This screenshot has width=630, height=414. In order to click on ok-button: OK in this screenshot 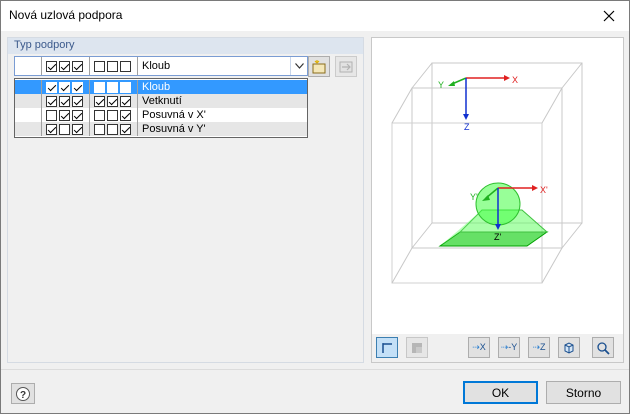, I will do `click(500, 392)`.